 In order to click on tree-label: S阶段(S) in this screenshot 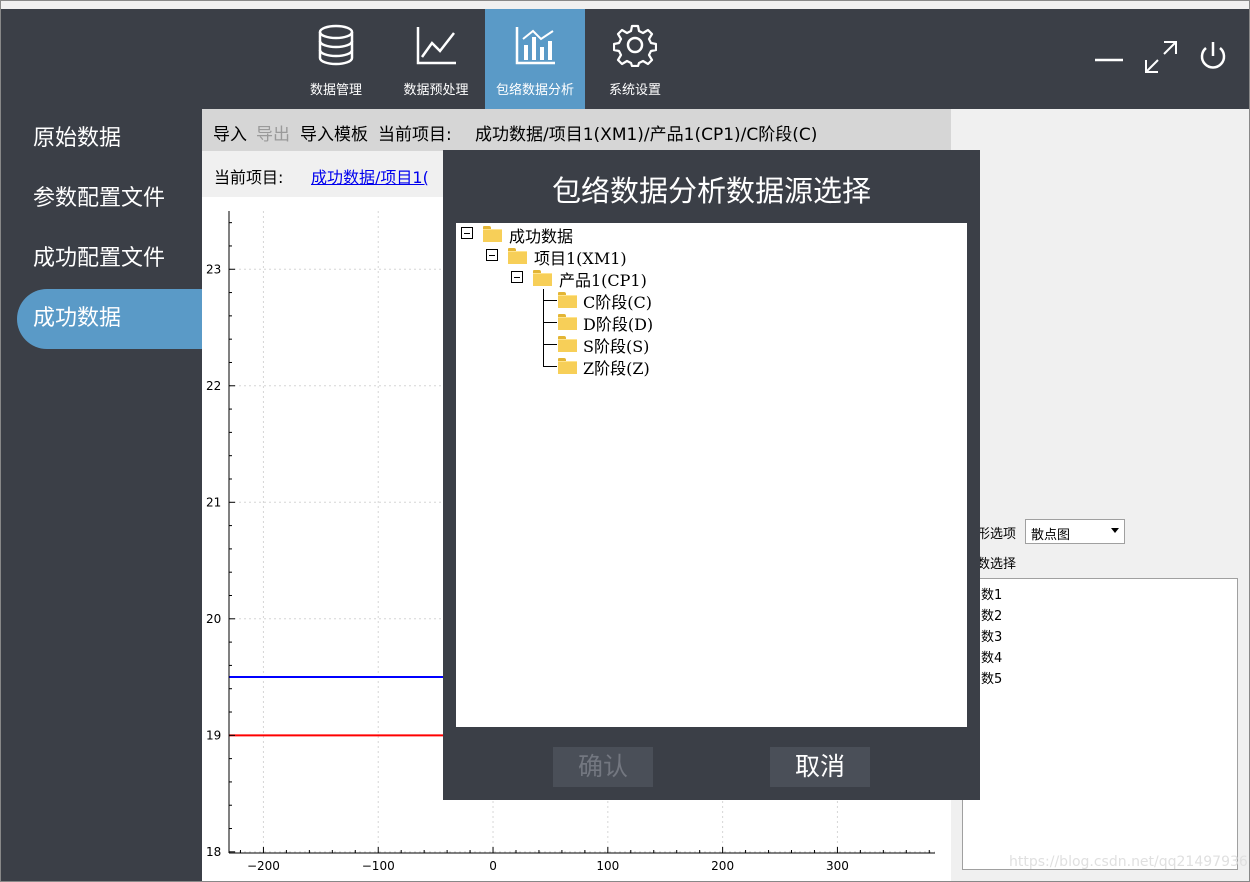, I will do `click(616, 346)`.